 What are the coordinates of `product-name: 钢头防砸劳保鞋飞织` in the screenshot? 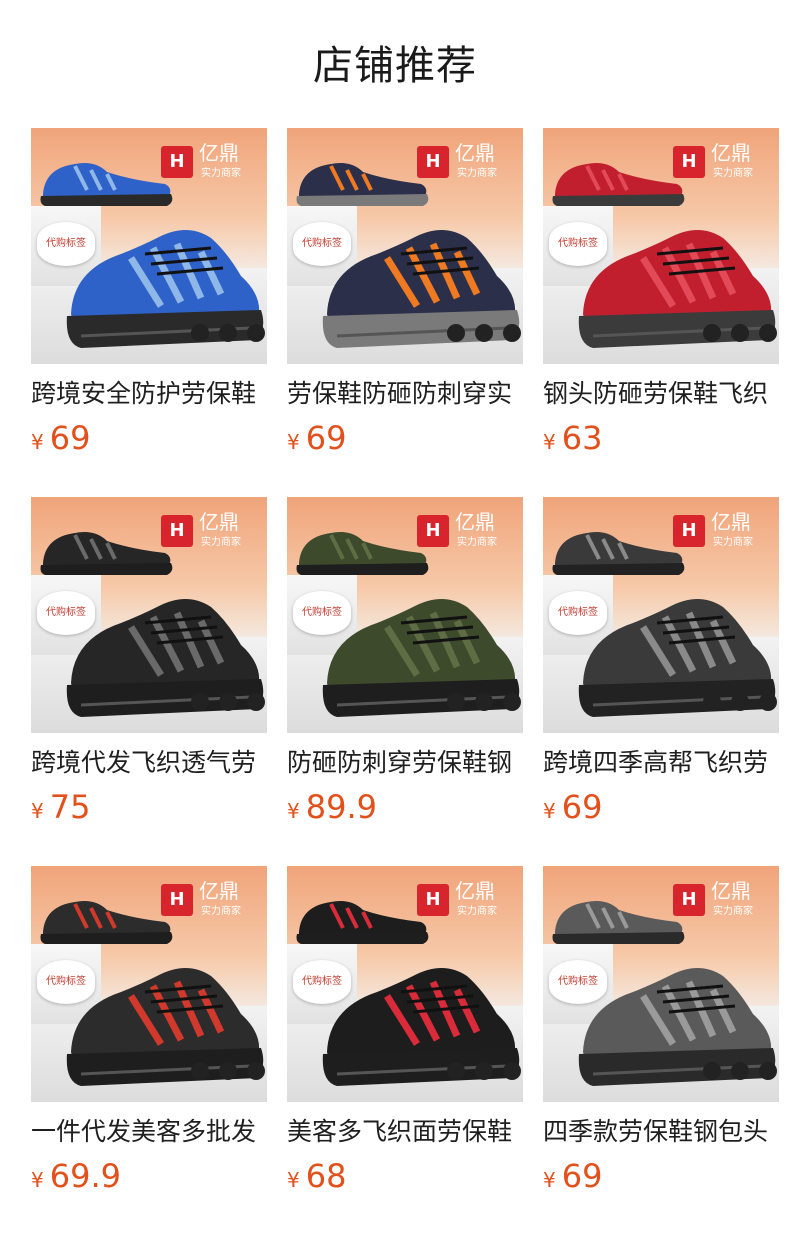 It's located at (661, 394).